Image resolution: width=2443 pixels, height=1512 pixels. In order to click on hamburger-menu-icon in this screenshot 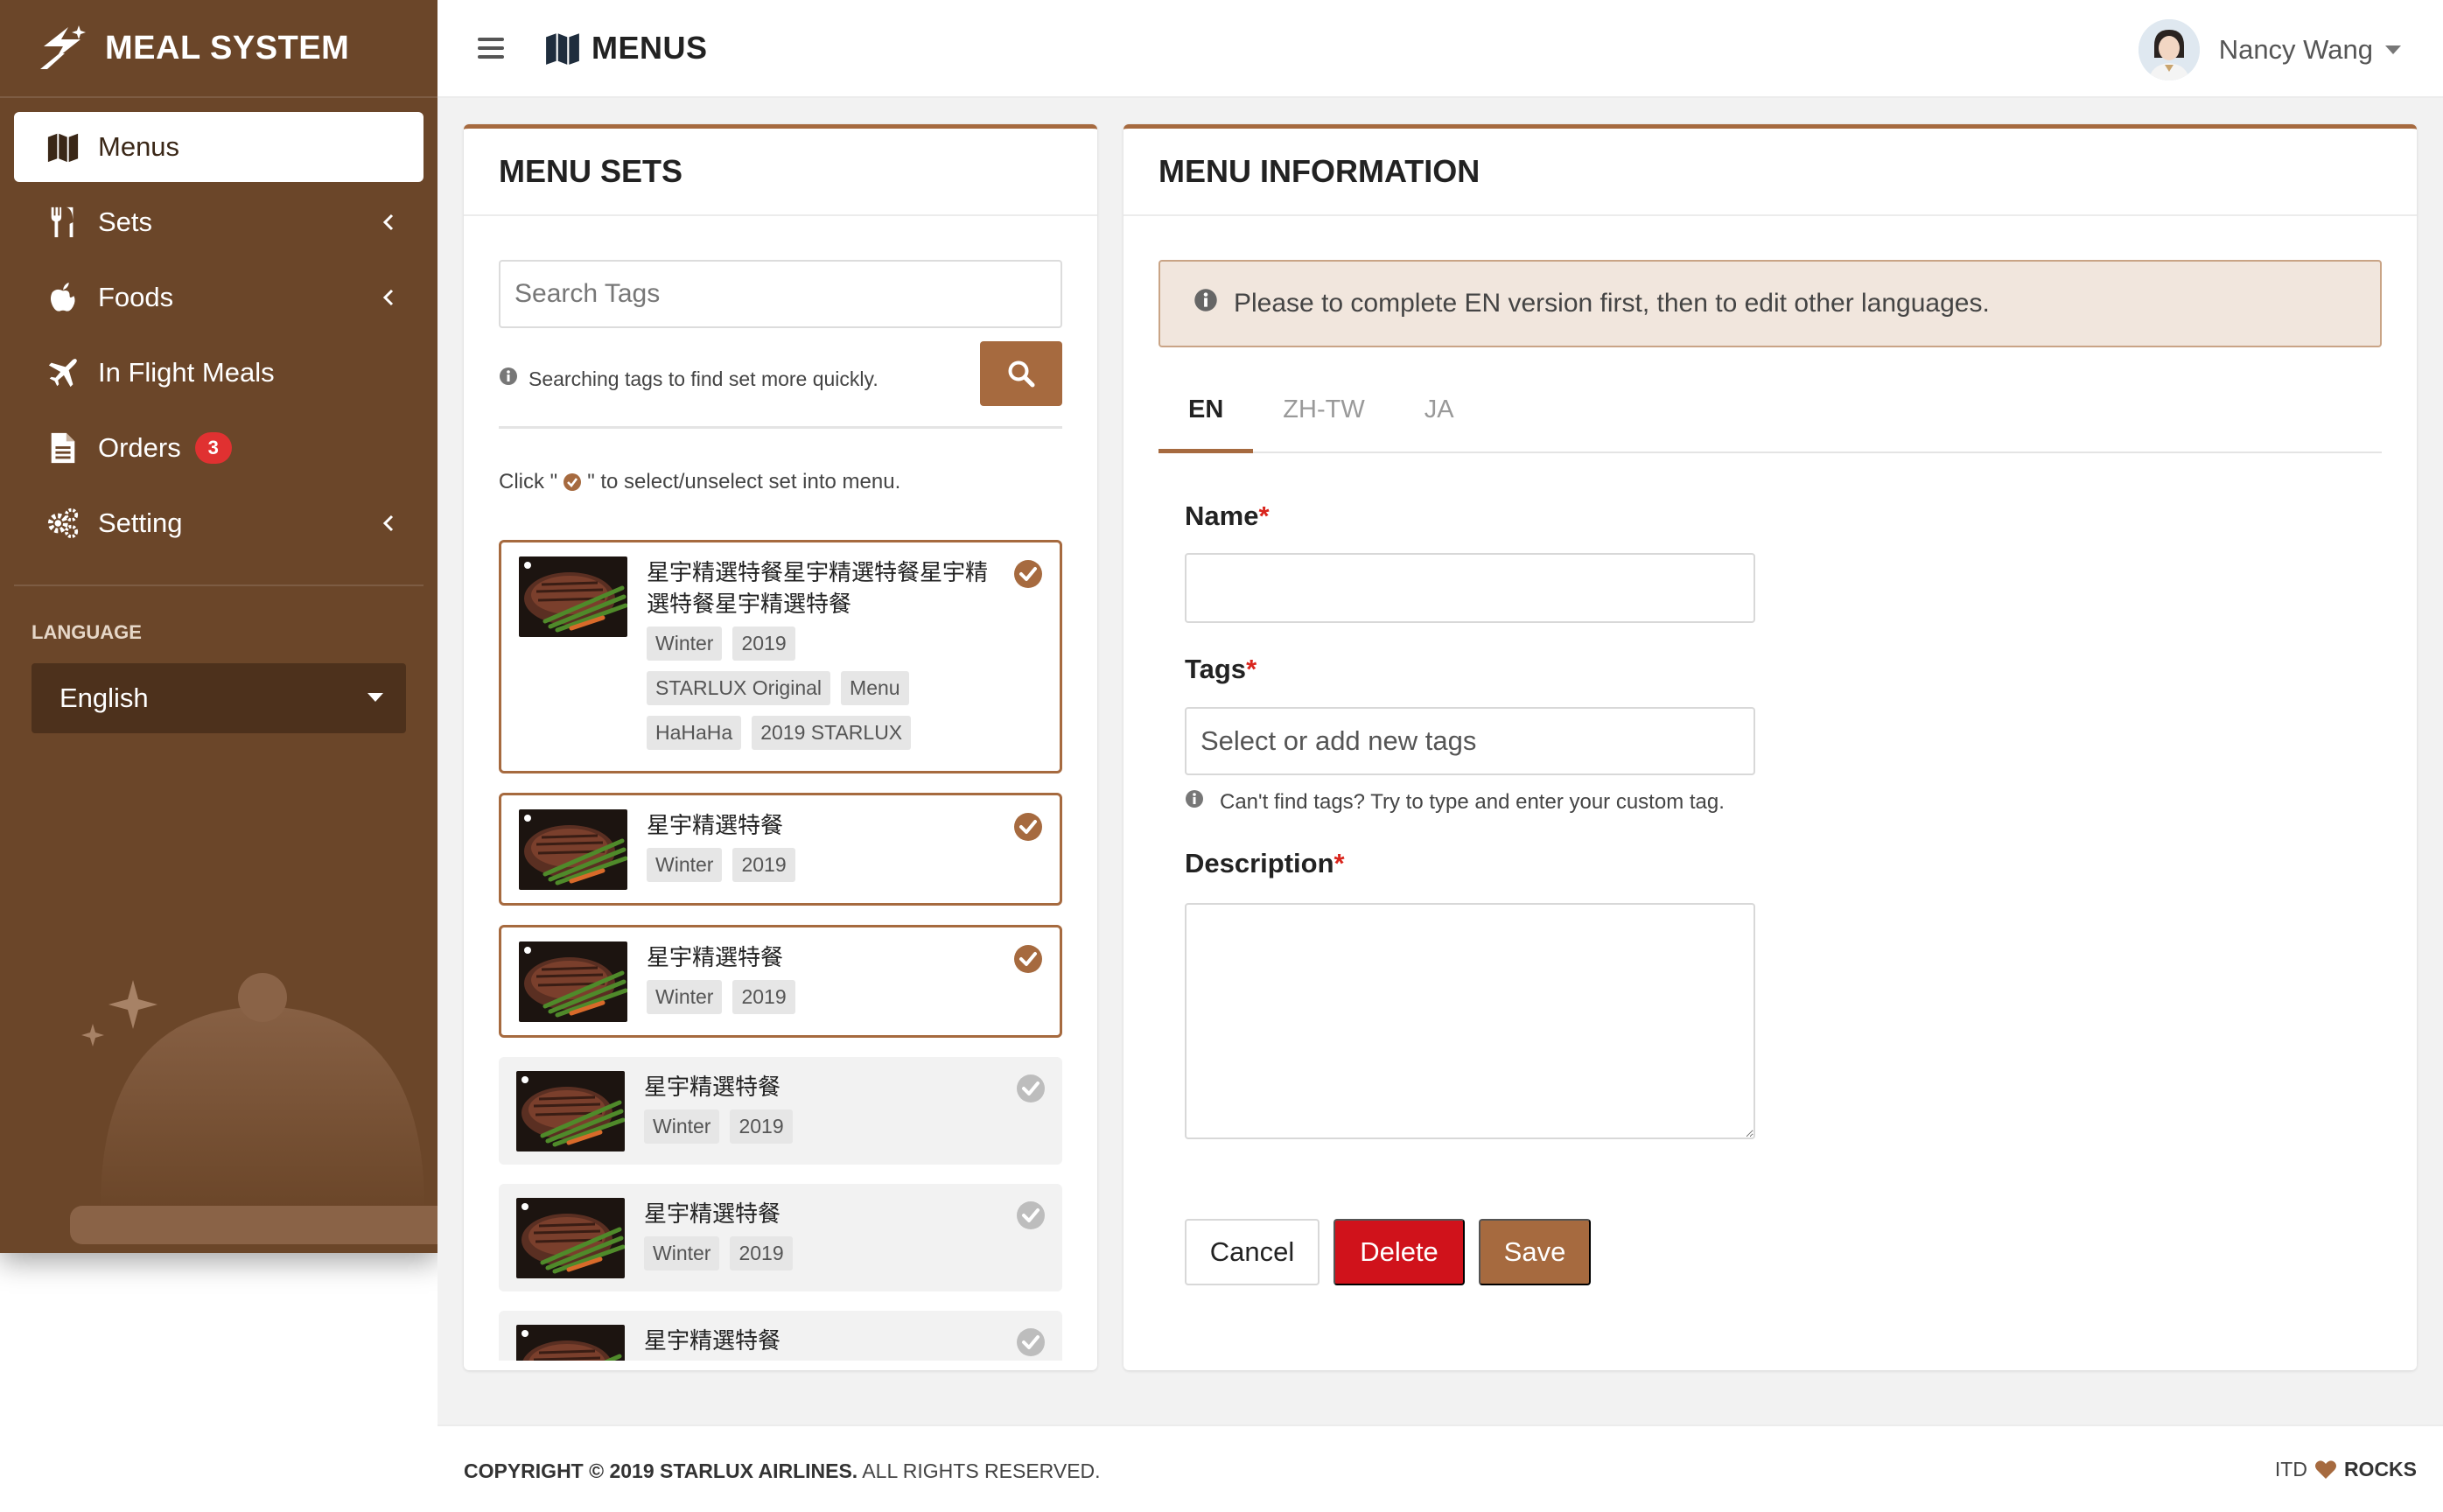, I will do `click(491, 48)`.